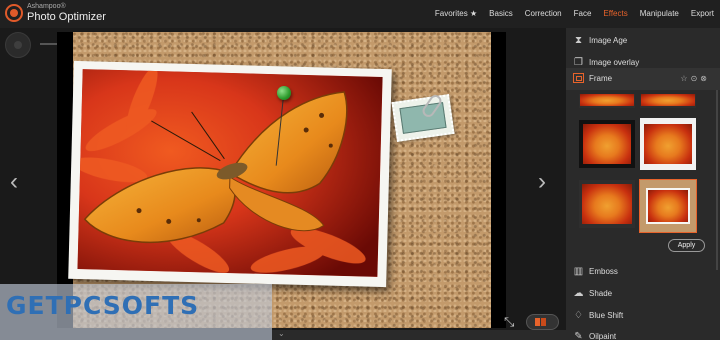 Image resolution: width=720 pixels, height=340 pixels. What do you see at coordinates (66, 17) in the screenshot?
I see `app-title: Photo Optimizer` at bounding box center [66, 17].